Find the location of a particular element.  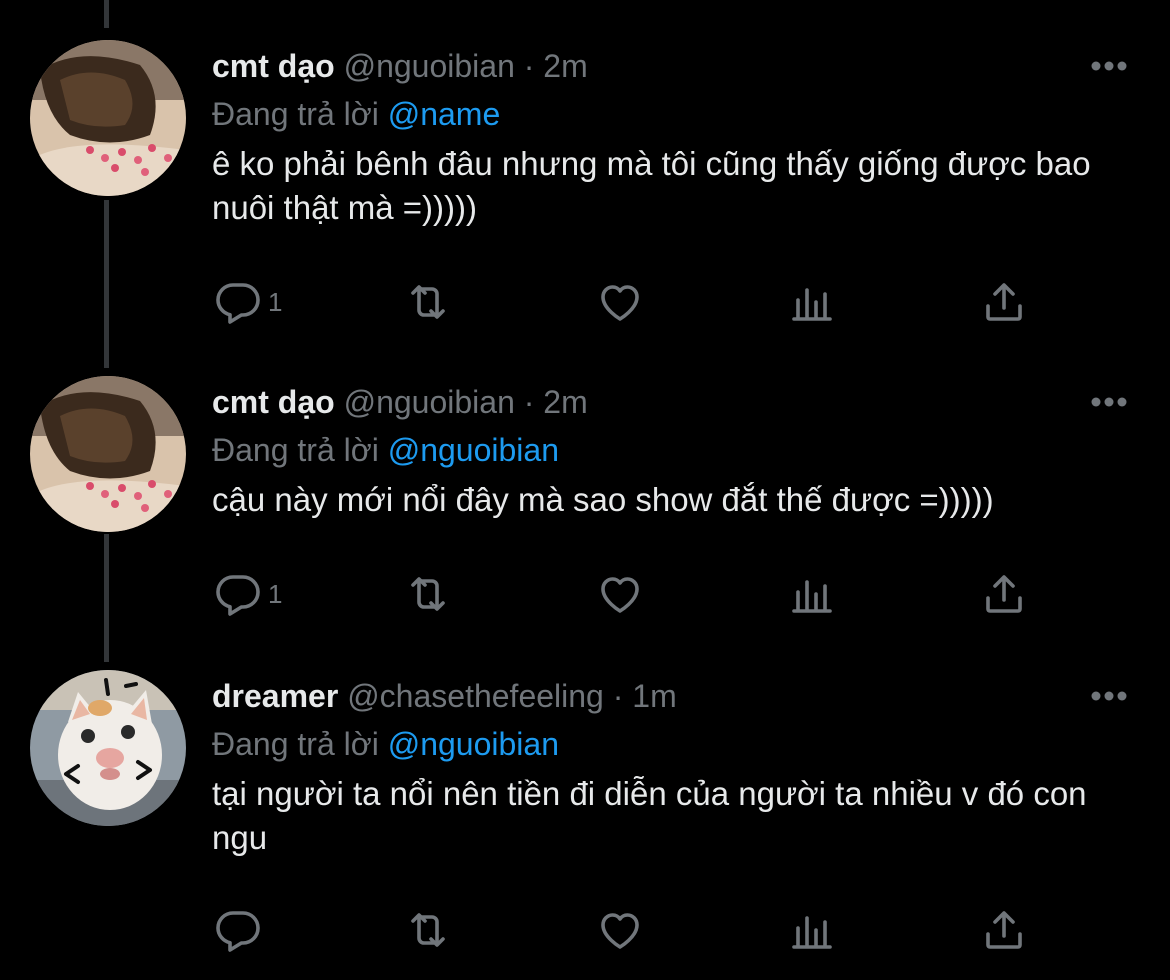

reply-button is located at coordinates (241, 930).